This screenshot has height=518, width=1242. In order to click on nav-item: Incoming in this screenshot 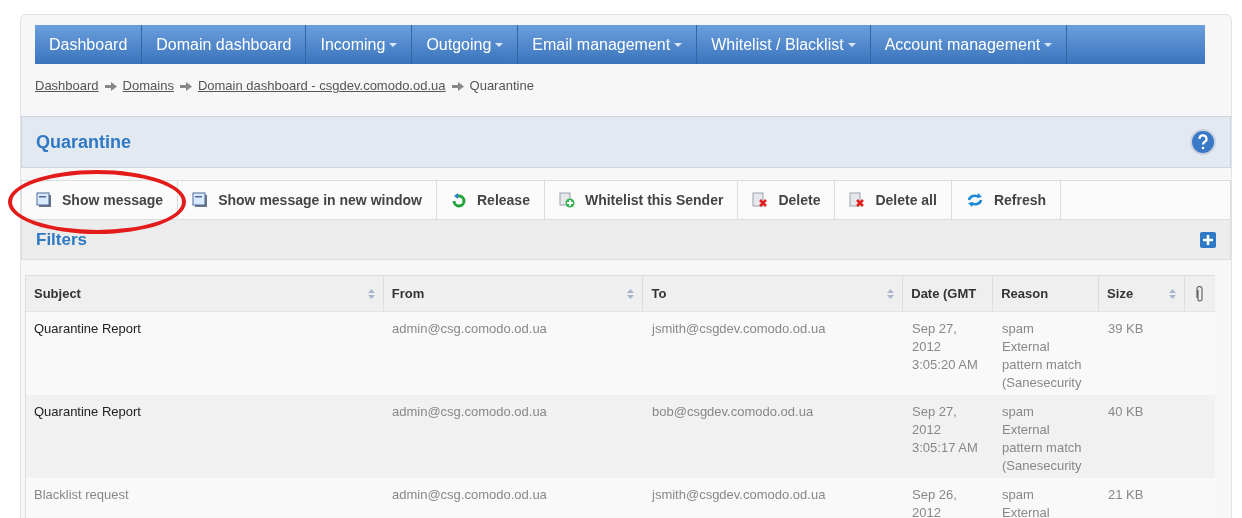, I will do `click(359, 44)`.